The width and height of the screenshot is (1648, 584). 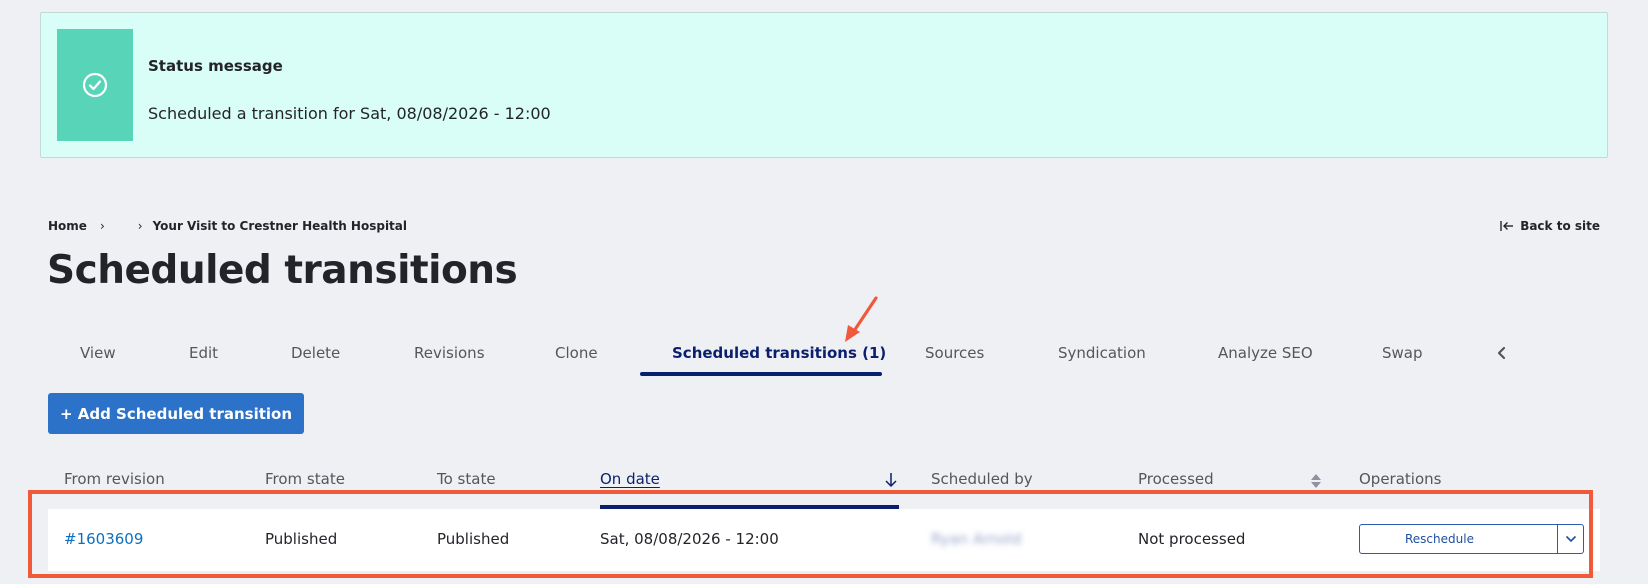 What do you see at coordinates (466, 479) in the screenshot?
I see `column-header-to-state: To state` at bounding box center [466, 479].